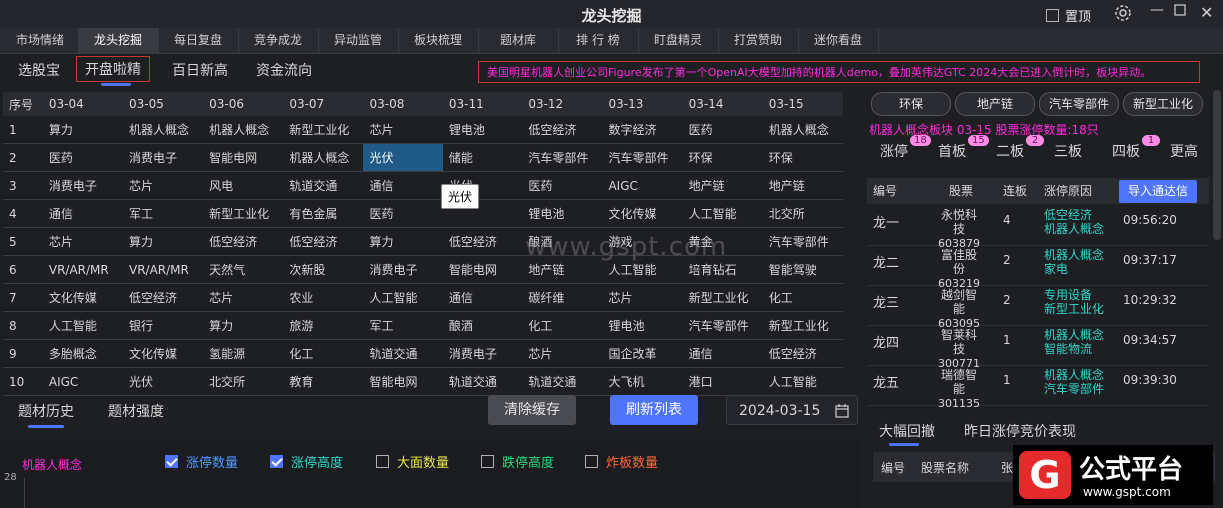 This screenshot has width=1223, height=508. What do you see at coordinates (562, 325) in the screenshot?
I see `theme-cell: 化工` at bounding box center [562, 325].